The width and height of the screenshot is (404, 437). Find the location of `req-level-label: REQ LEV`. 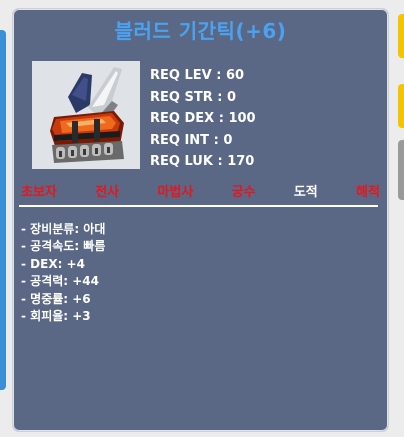

req-level-label: REQ LEV is located at coordinates (181, 75).